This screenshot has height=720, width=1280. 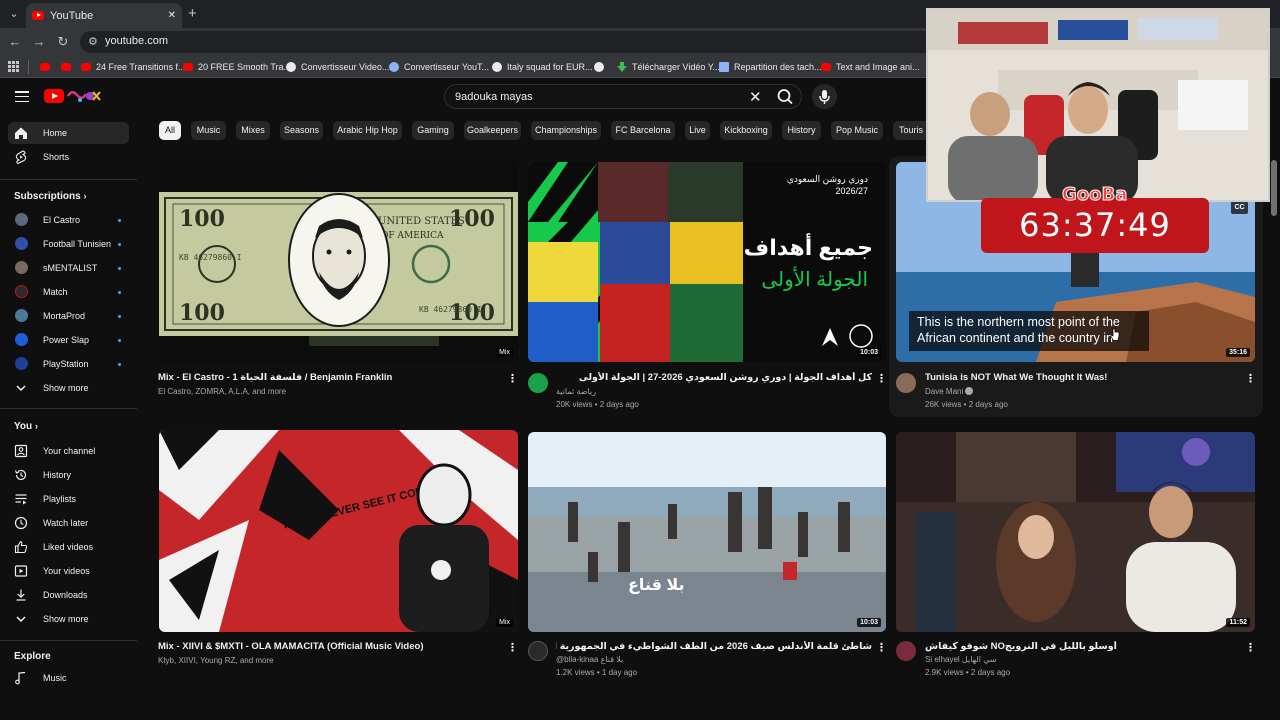 I want to click on new-content-dot, so click(x=119, y=220).